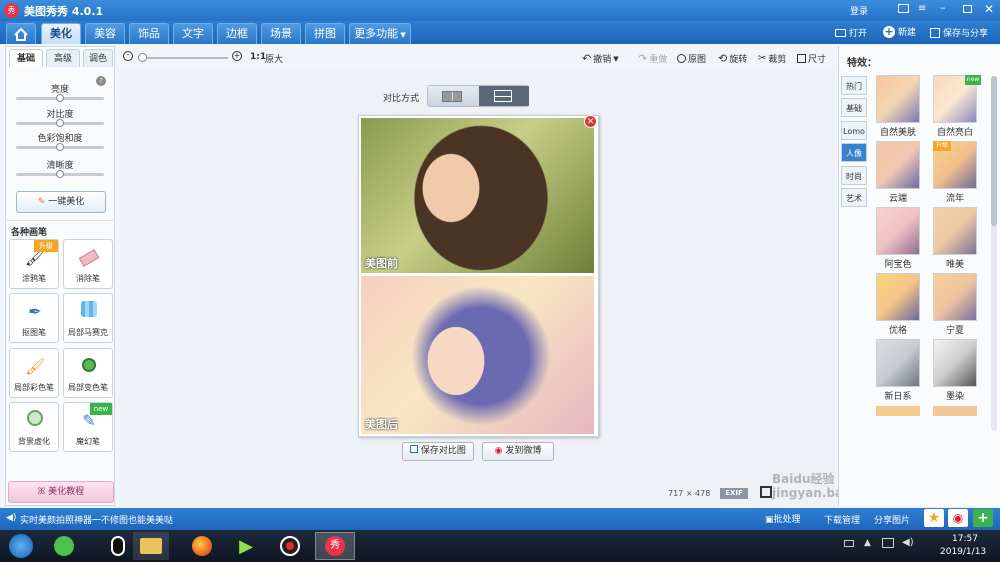 This screenshot has height=562, width=1000. I want to click on status-message-link: 实时美颜拍照神器一不修图也能美美哒, so click(96, 519).